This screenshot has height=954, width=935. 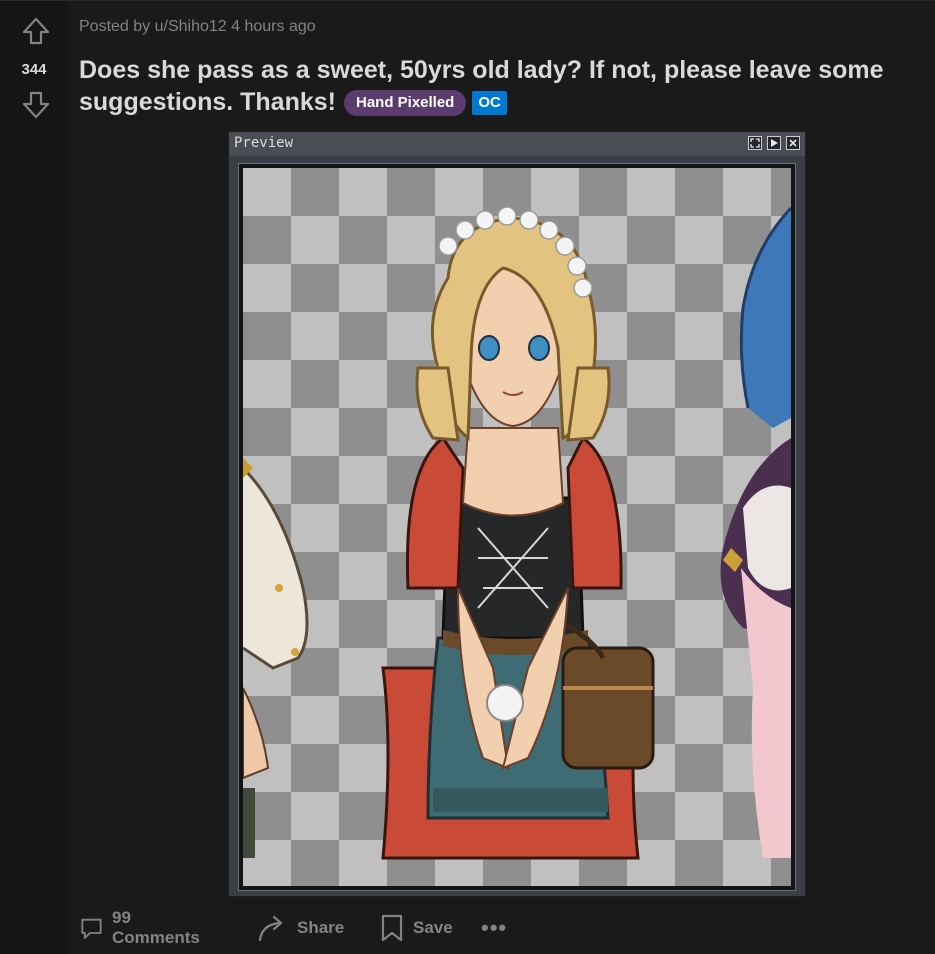 I want to click on bookmark-icon, so click(x=392, y=928).